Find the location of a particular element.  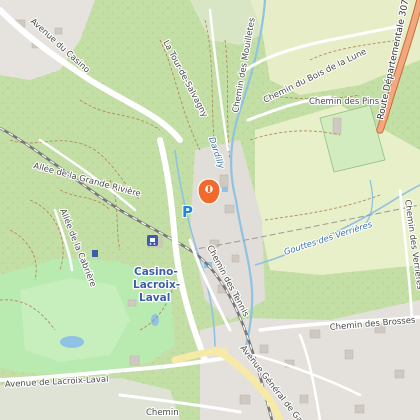

location-pin-icon is located at coordinates (209, 191).